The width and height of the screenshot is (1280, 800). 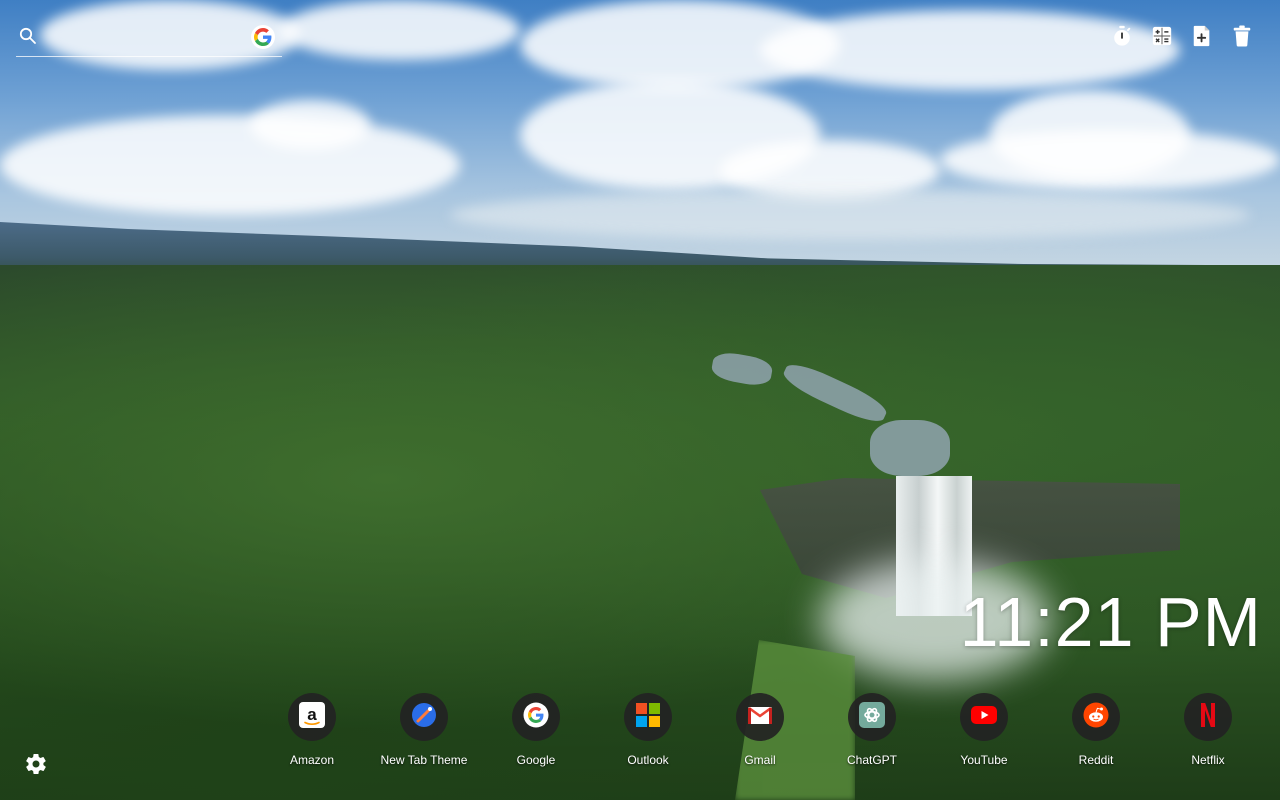 I want to click on river, so click(x=910, y=448).